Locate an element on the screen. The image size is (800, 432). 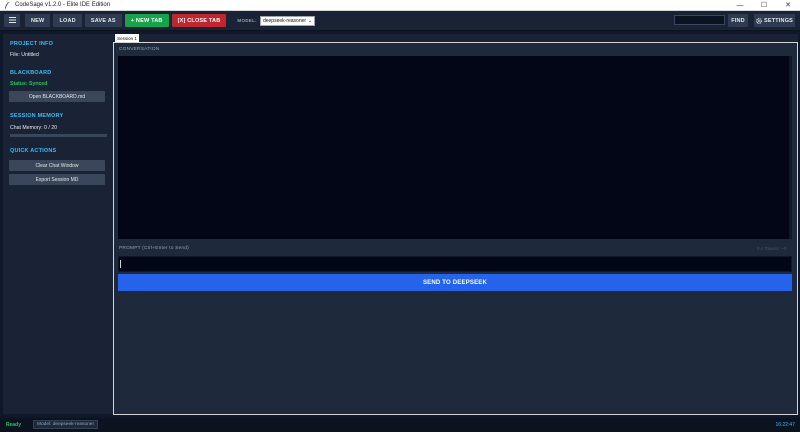
memory-progress-bar is located at coordinates (58, 135).